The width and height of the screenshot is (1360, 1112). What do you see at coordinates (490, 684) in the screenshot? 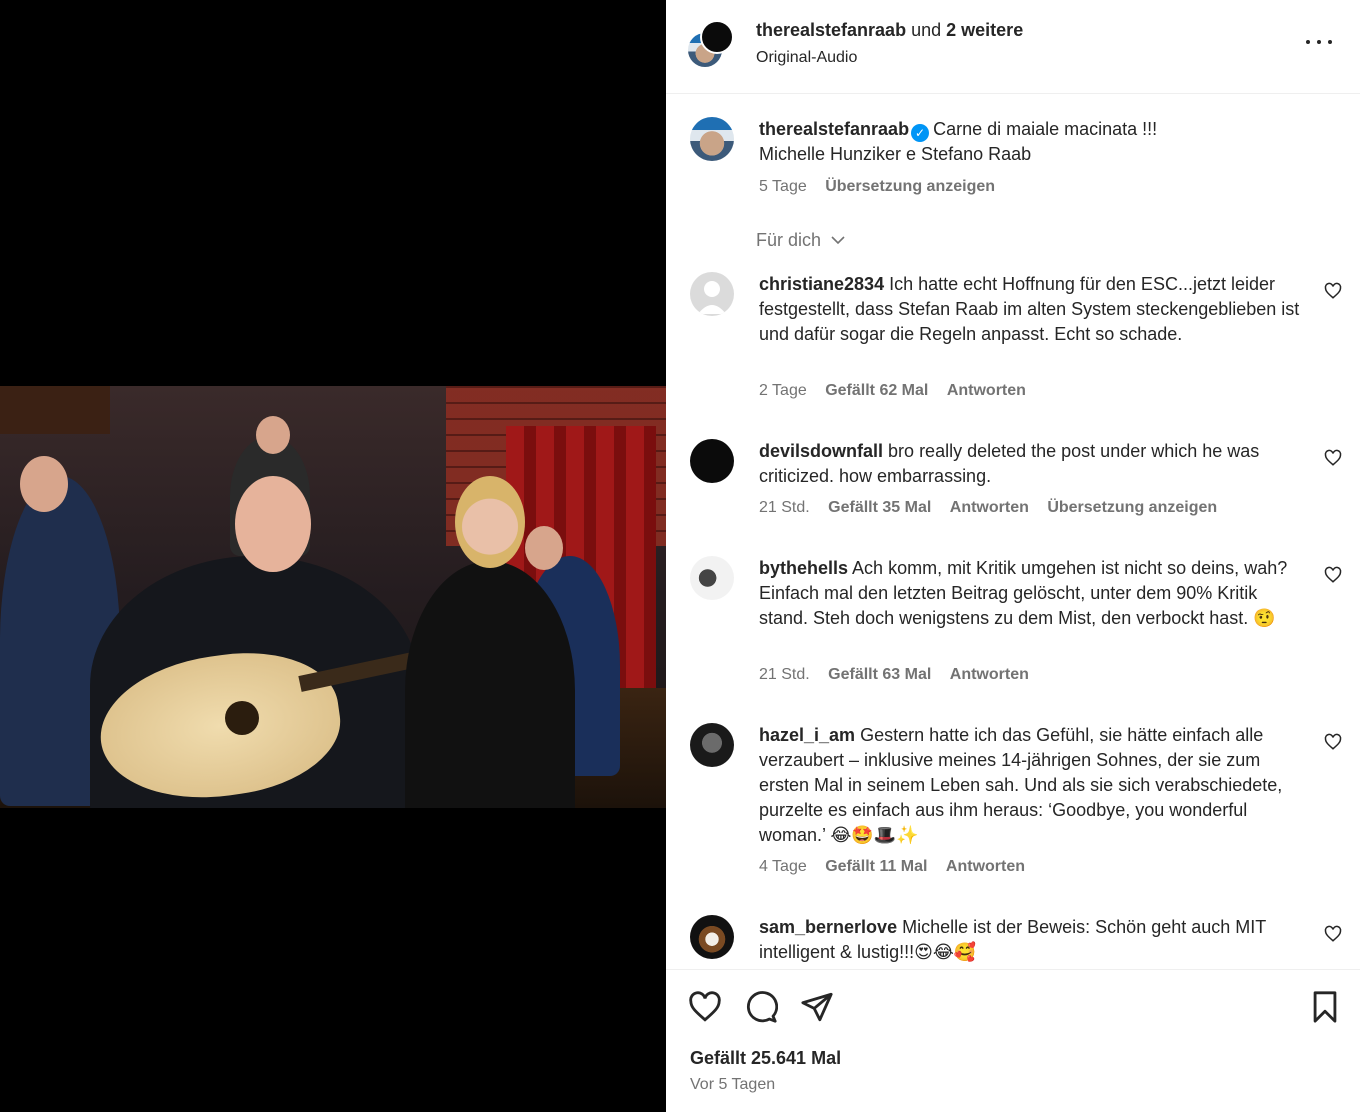
I see `singer-figure` at bounding box center [490, 684].